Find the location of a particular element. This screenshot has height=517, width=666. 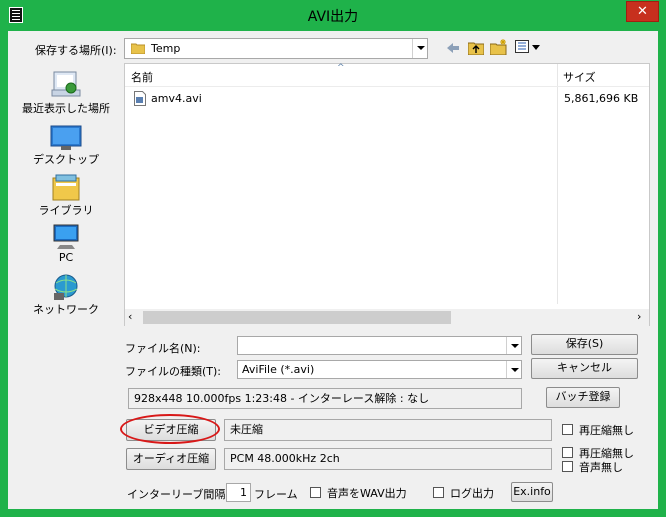

file-size: 5,861,696 KB is located at coordinates (601, 98).